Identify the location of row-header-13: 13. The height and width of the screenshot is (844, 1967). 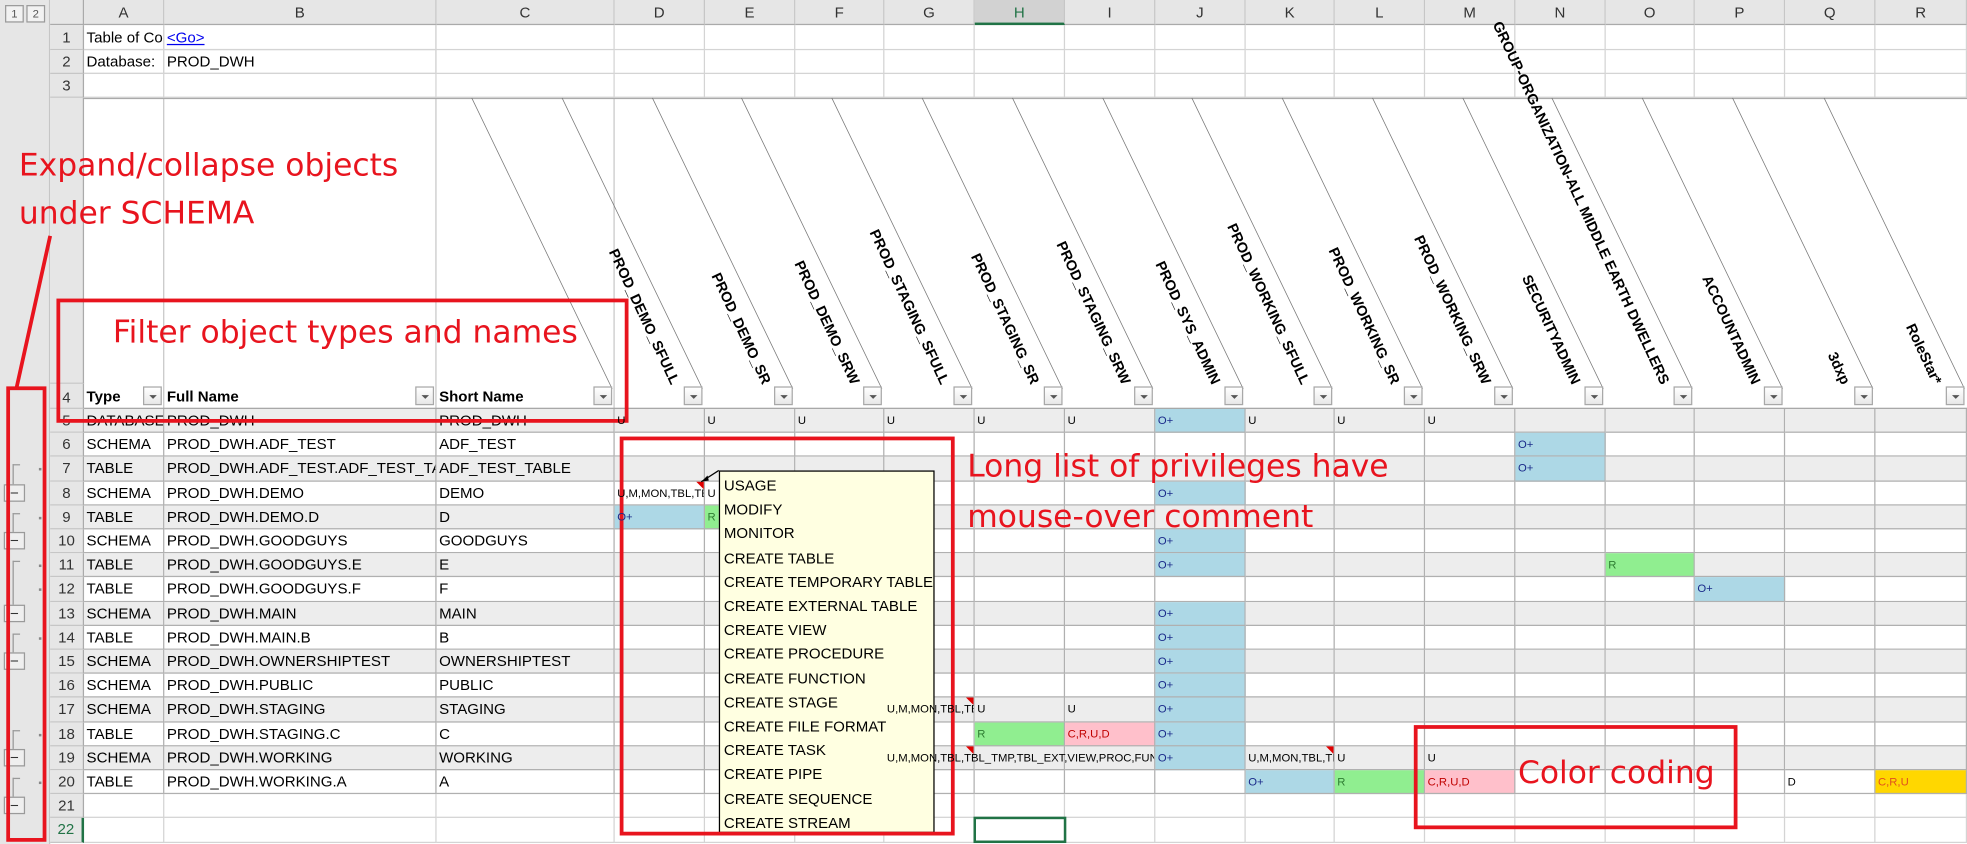
(67, 613).